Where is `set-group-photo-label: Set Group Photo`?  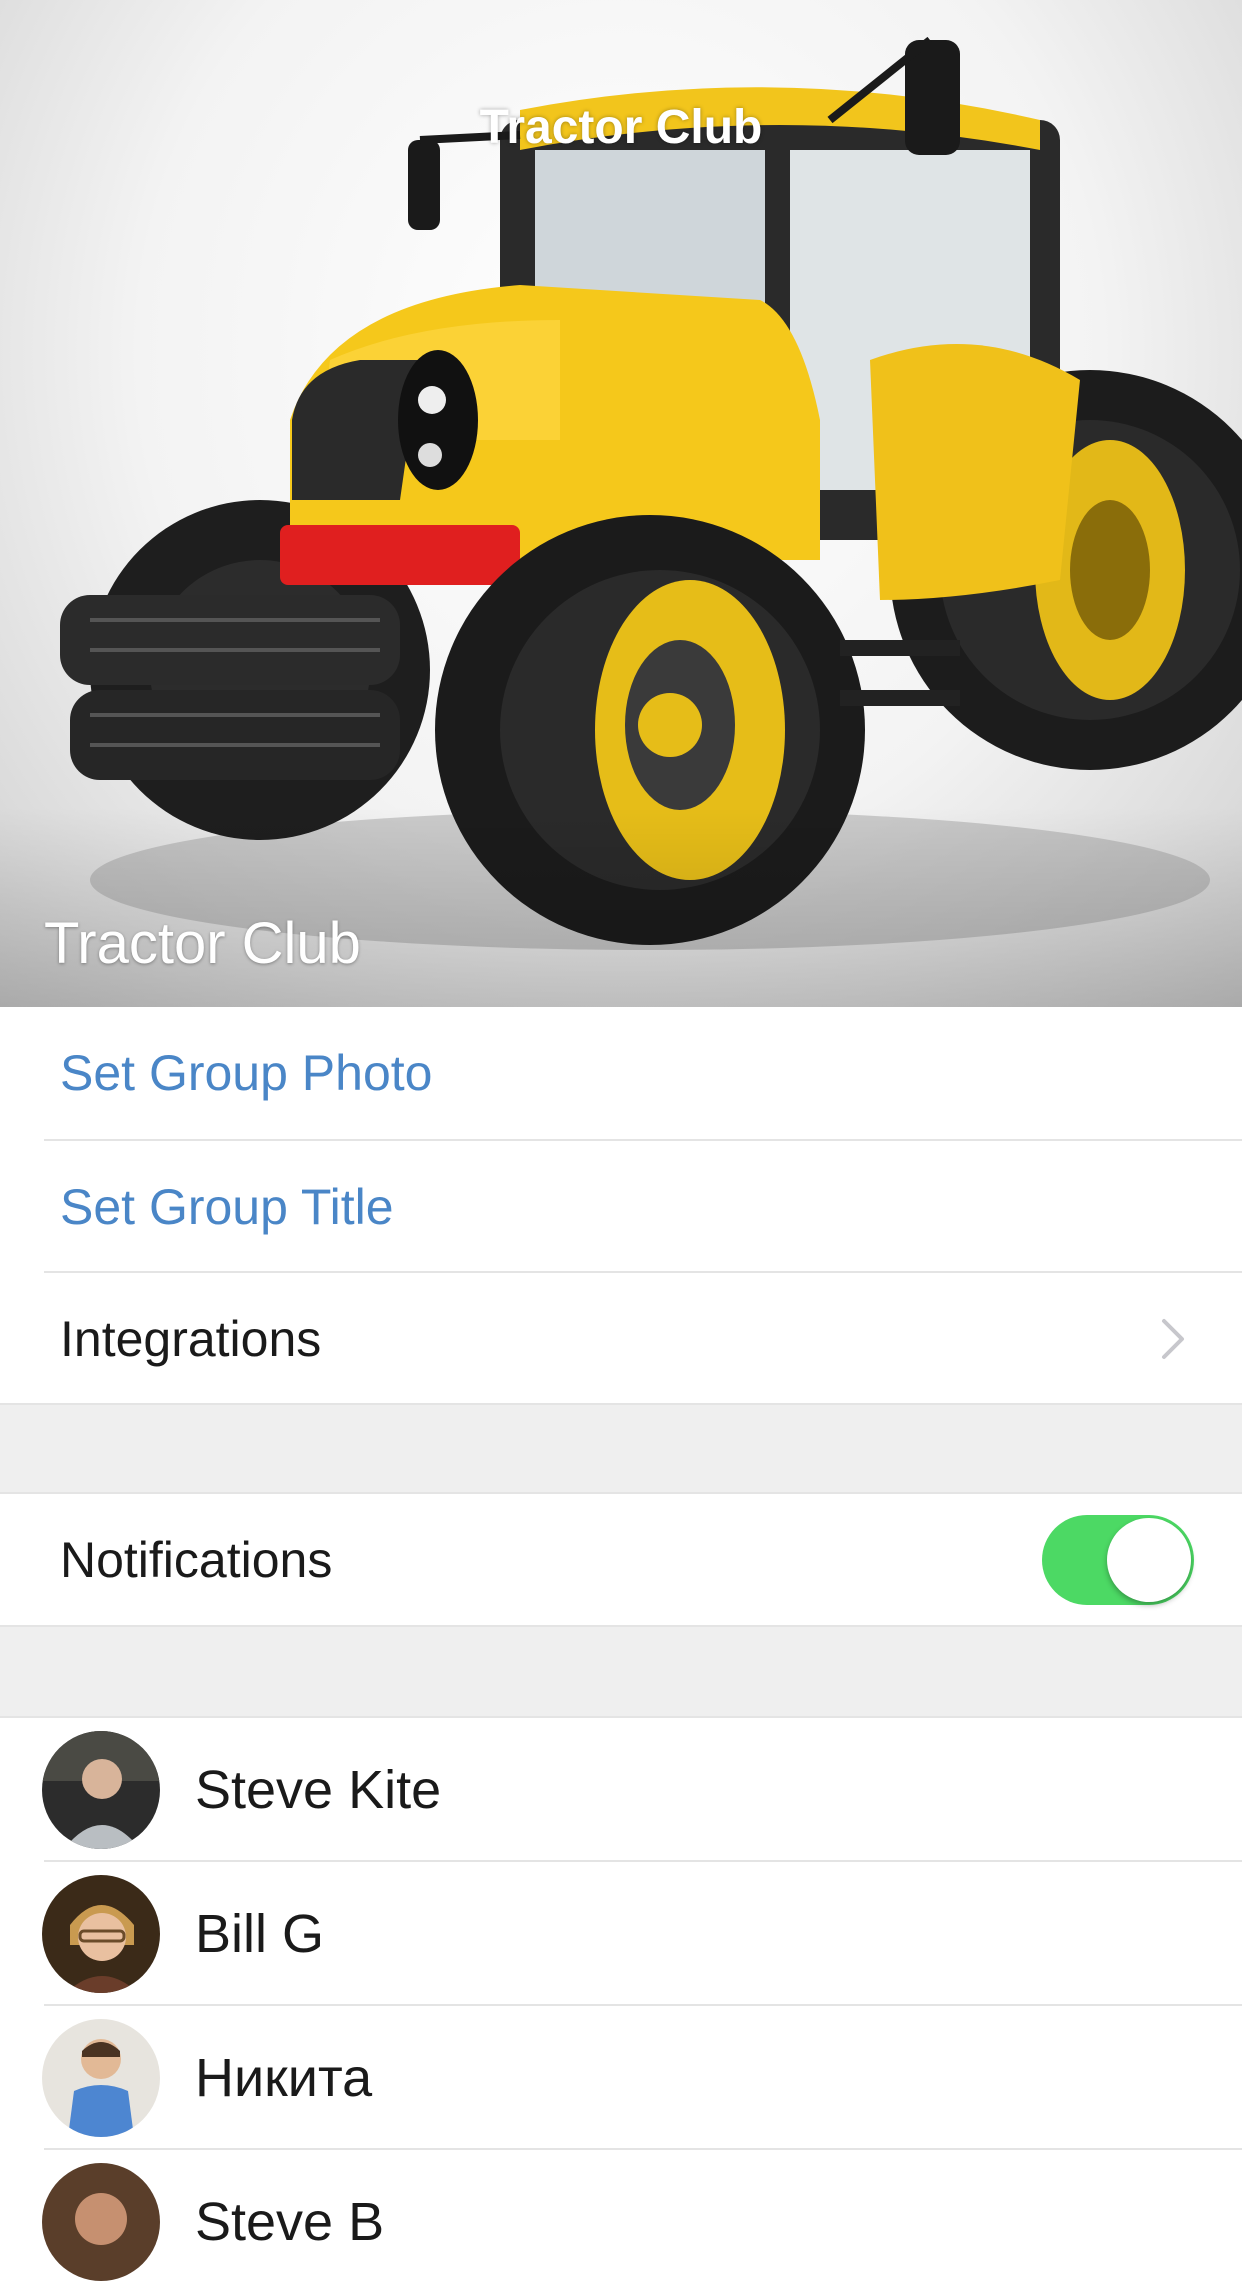
set-group-photo-label: Set Group Photo is located at coordinates (246, 1073).